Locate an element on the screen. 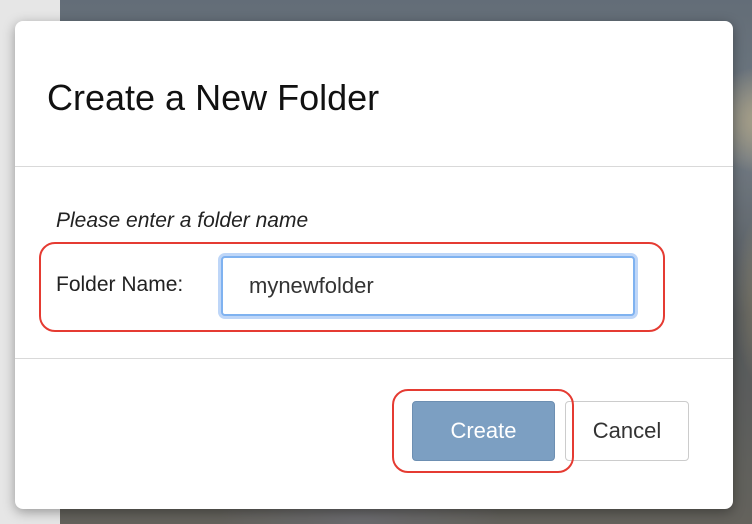 This screenshot has width=752, height=524. create-button: Create is located at coordinates (483, 431).